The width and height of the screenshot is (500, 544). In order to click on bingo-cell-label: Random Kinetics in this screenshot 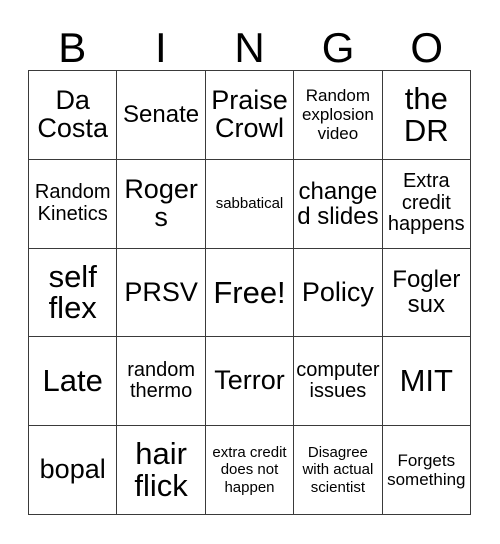, I will do `click(72, 203)`.